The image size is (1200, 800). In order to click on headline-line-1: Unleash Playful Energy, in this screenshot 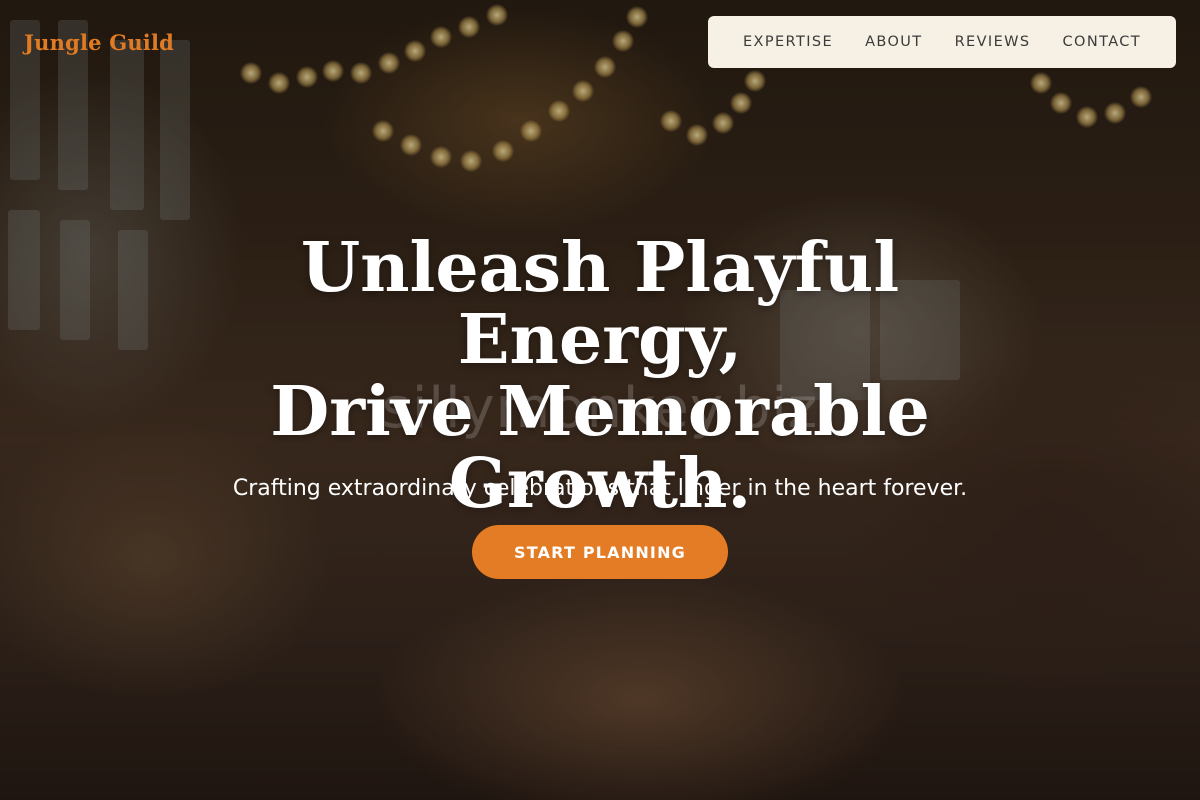, I will do `click(600, 304)`.